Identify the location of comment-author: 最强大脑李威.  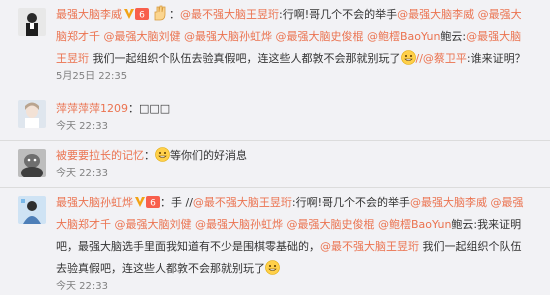
(89, 14).